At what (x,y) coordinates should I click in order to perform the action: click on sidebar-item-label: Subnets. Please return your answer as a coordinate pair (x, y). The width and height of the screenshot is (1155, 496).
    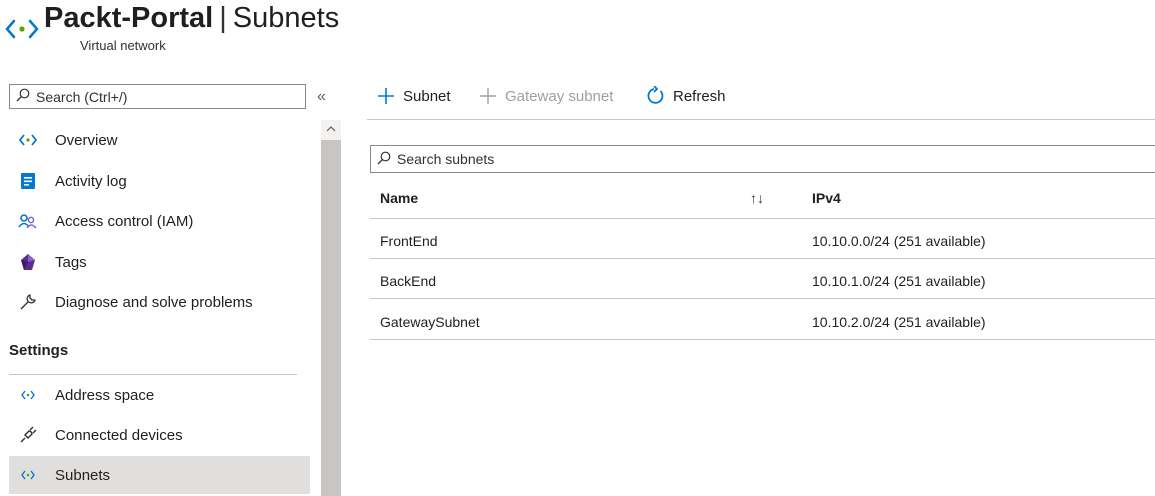
    Looking at the image, I should click on (83, 475).